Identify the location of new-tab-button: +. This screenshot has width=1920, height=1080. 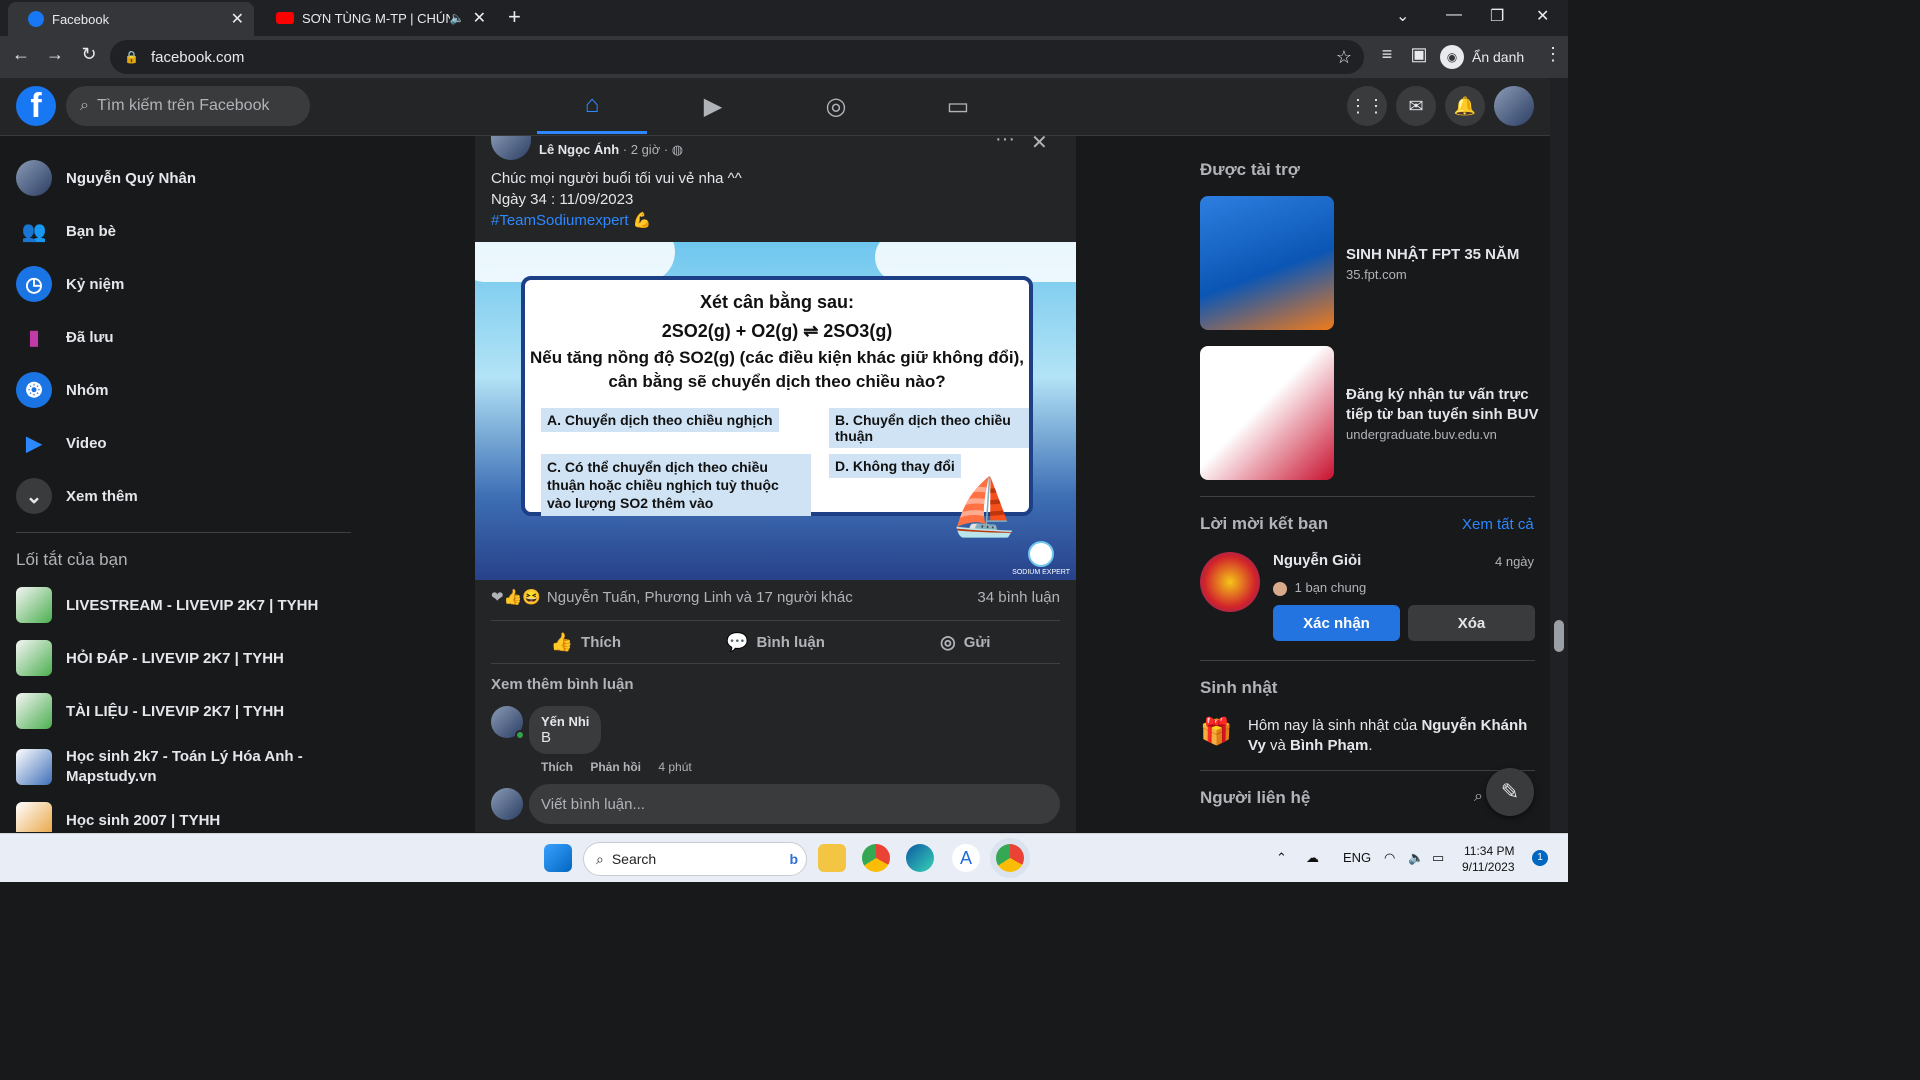
(514, 17).